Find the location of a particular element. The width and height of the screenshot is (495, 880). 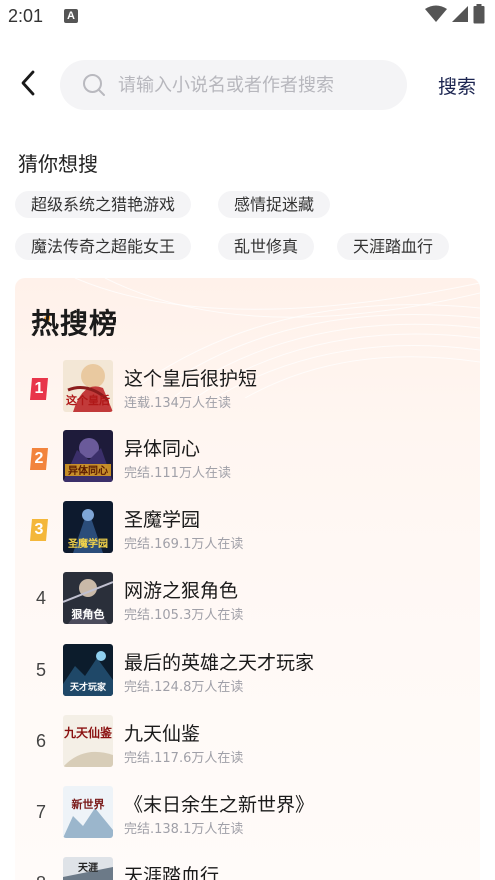

rank-number: 6 is located at coordinates (40, 741).